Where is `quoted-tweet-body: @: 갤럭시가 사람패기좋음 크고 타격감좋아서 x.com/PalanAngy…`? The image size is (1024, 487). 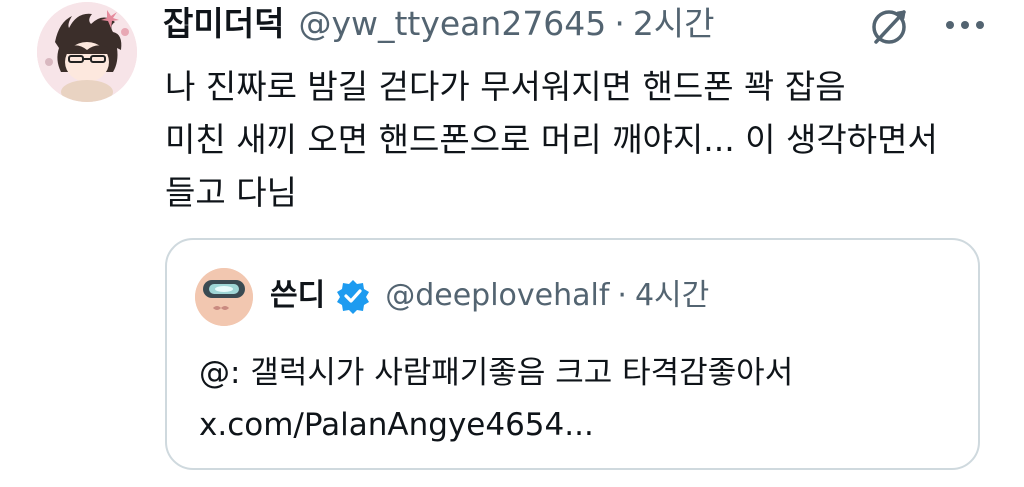 quoted-tweet-body: @: 갤럭시가 사람패기좋음 크고 타격감좋아서 x.com/PalanAngy… is located at coordinates (496, 399).